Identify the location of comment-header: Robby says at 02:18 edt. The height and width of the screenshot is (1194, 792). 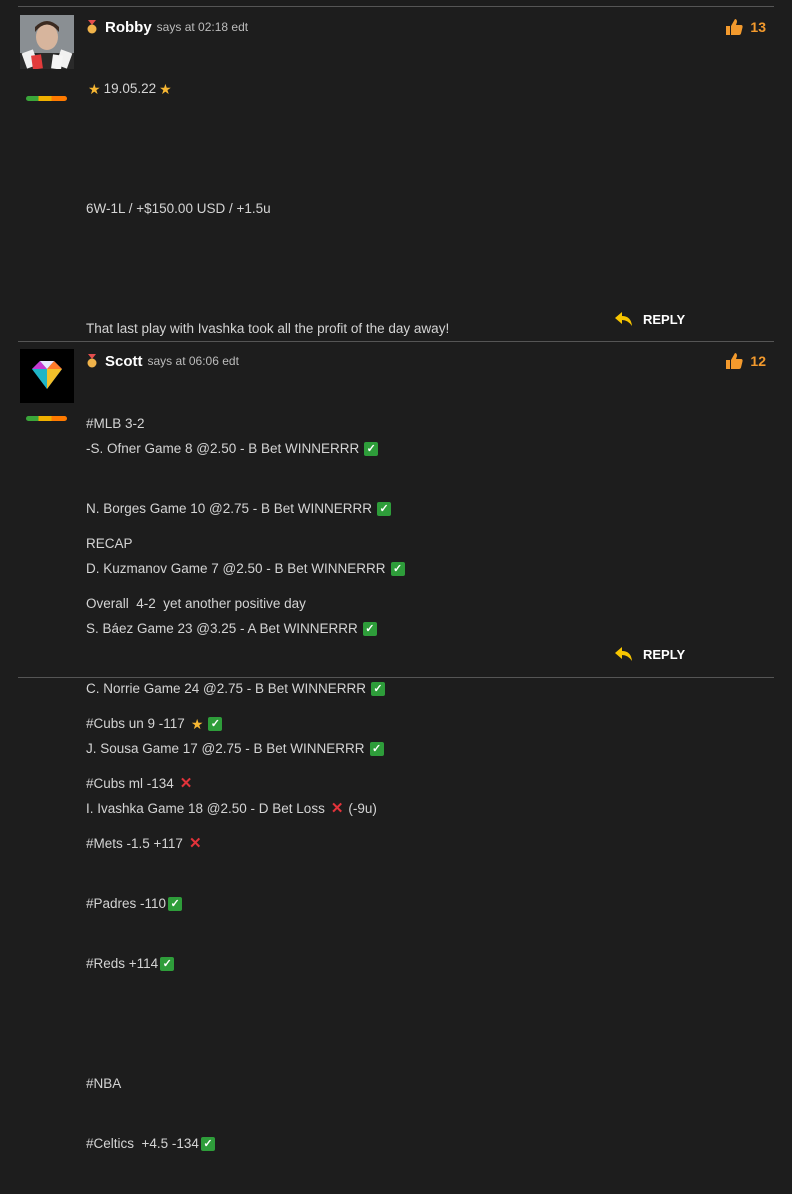
(166, 27).